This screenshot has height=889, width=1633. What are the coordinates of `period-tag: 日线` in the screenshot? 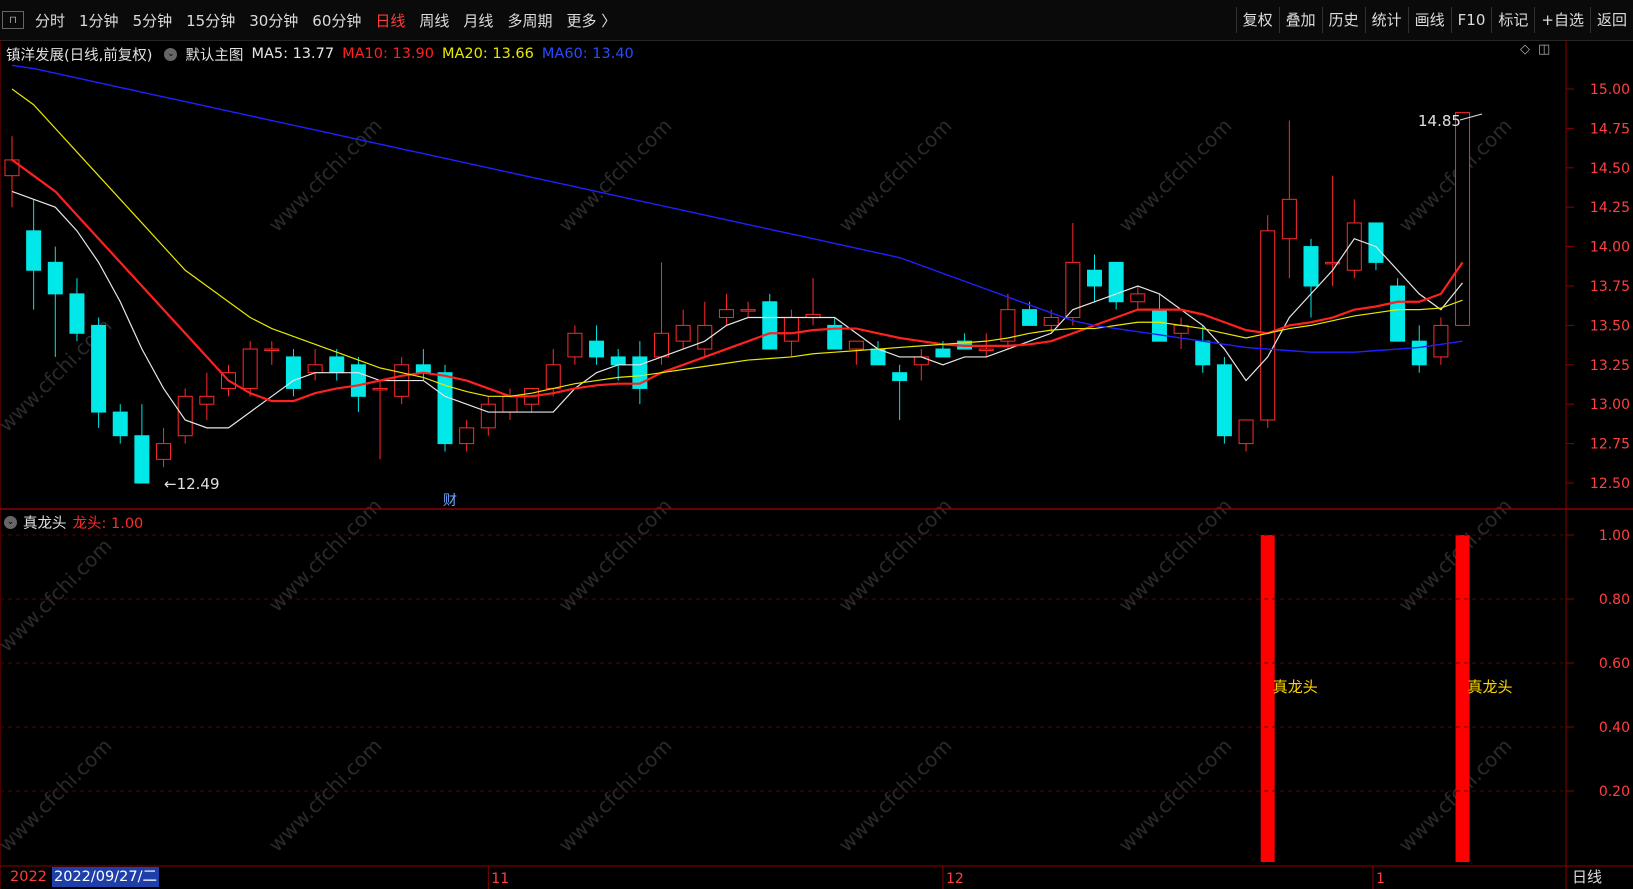 It's located at (1587, 876).